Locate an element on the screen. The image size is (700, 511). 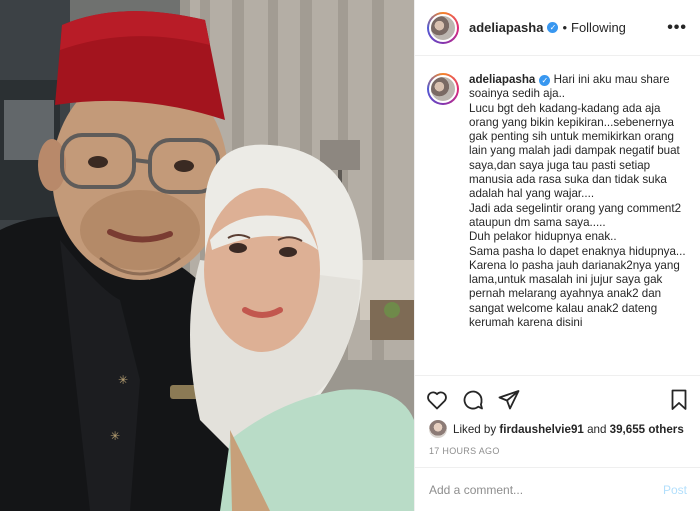
caption-username: adeliapasha is located at coordinates (502, 79).